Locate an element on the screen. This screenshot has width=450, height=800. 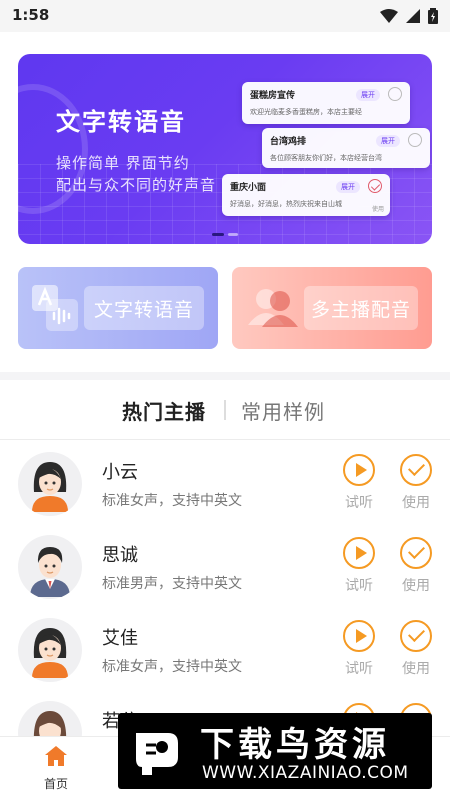
voice-description: 标准男声，支持中英文 is located at coordinates (172, 584).